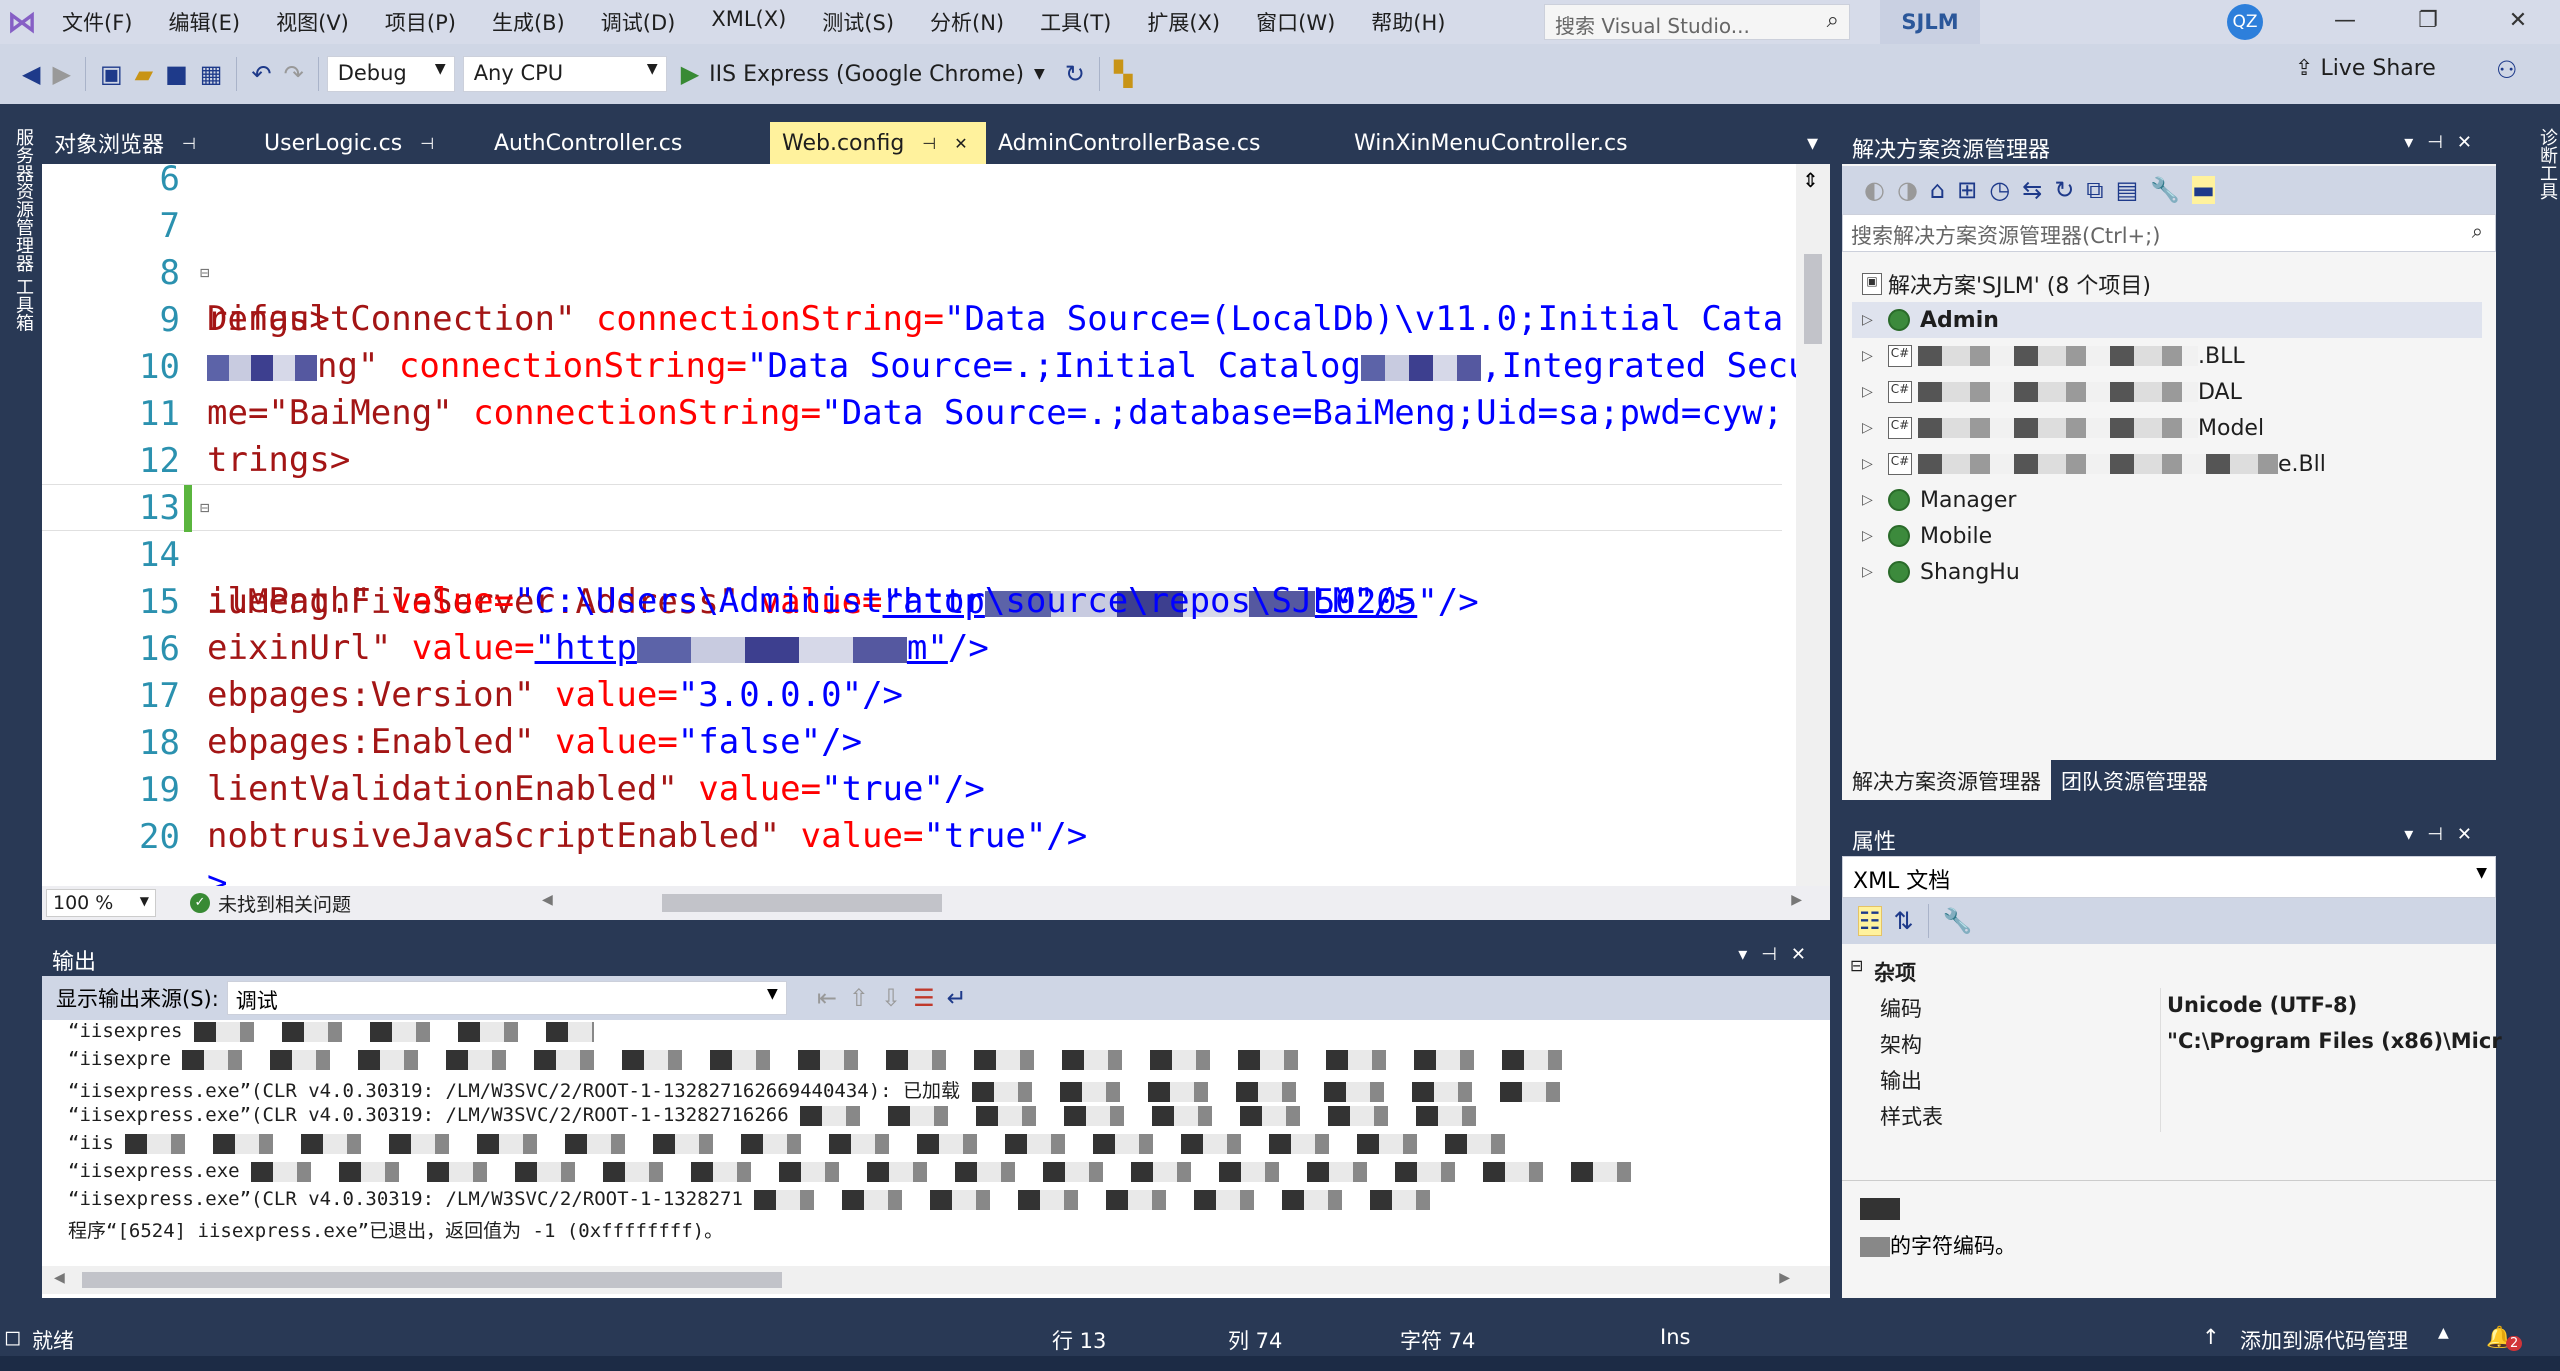  What do you see at coordinates (912, 670) in the screenshot?
I see `code-line-16: ebpages:Version" value="3.0.0.0"/>` at bounding box center [912, 670].